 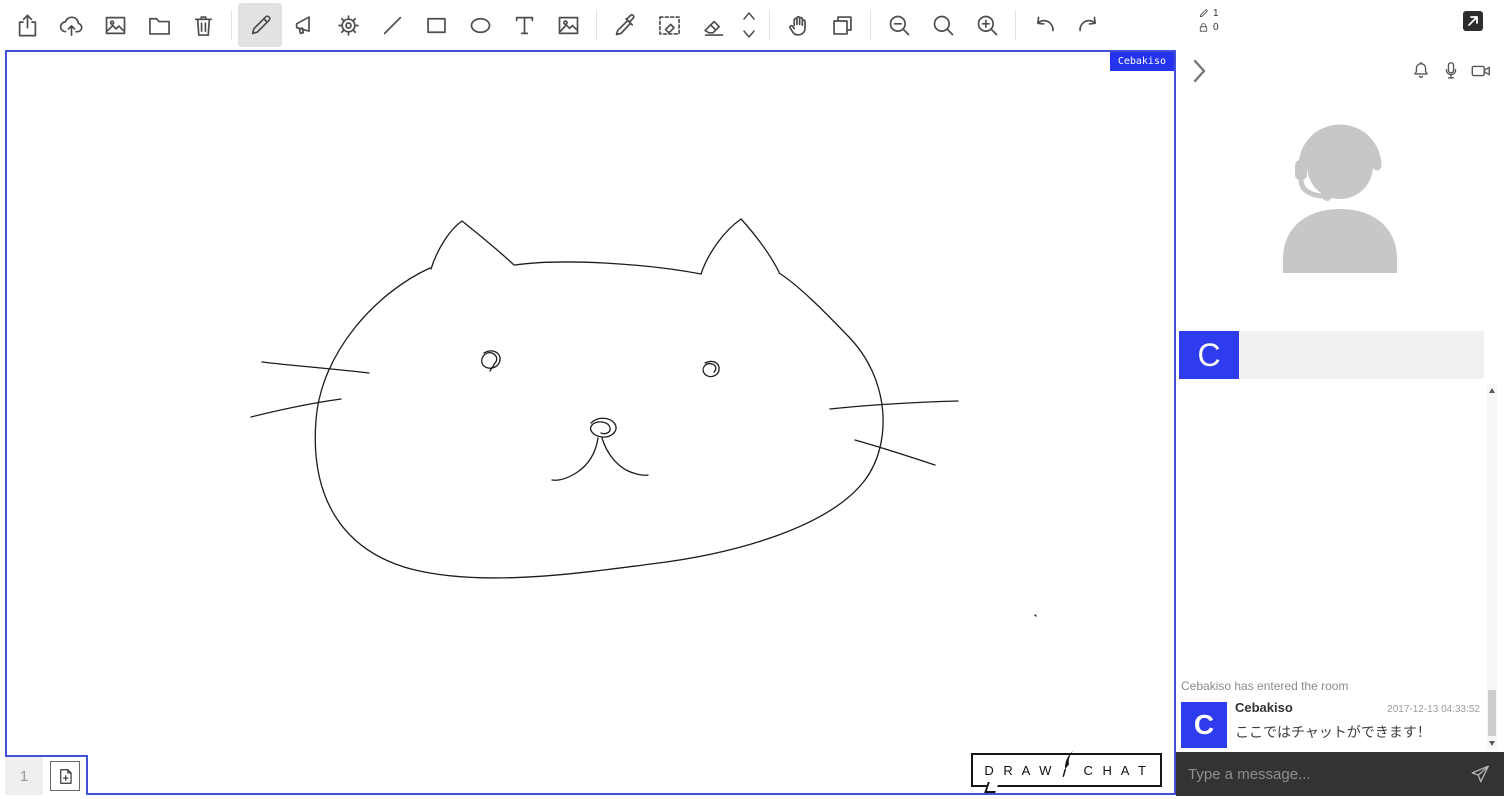 I want to click on rectangle-tool-button, so click(x=436, y=25).